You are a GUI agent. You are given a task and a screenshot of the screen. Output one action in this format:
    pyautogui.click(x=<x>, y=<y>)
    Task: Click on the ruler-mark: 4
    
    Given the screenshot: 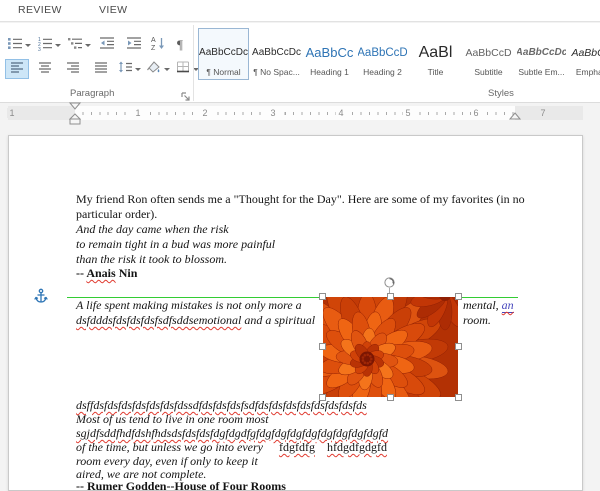 What is the action you would take?
    pyautogui.click(x=341, y=113)
    